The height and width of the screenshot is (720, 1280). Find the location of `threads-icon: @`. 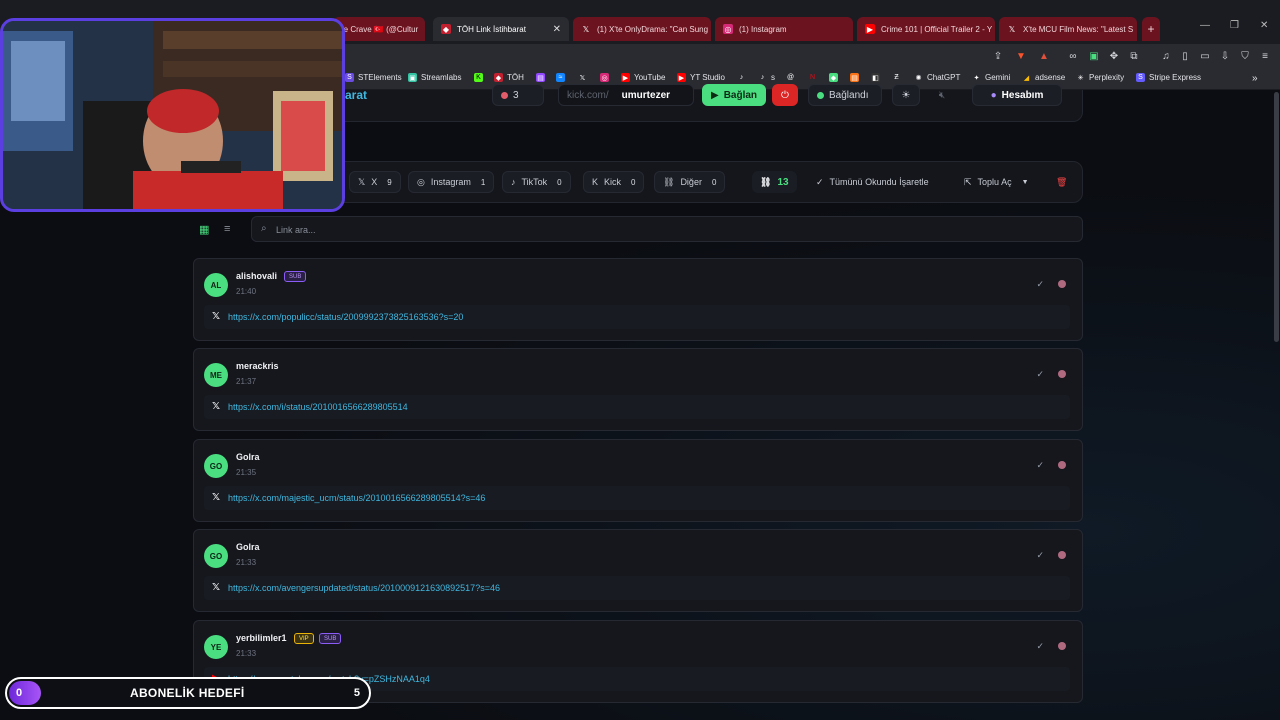

threads-icon: @ is located at coordinates (790, 77).